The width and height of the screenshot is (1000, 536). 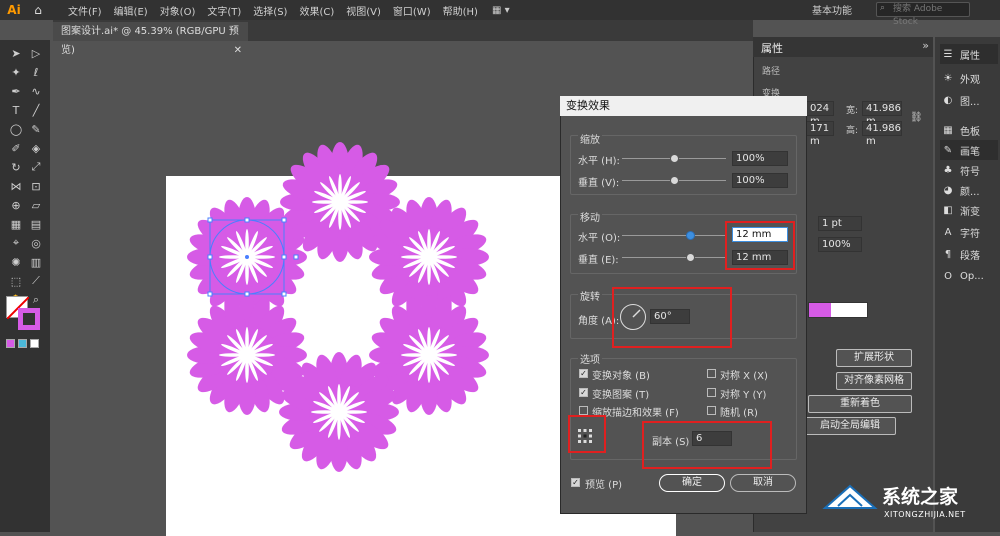 I want to click on scale-tool-icon: ⤢, so click(x=36, y=167).